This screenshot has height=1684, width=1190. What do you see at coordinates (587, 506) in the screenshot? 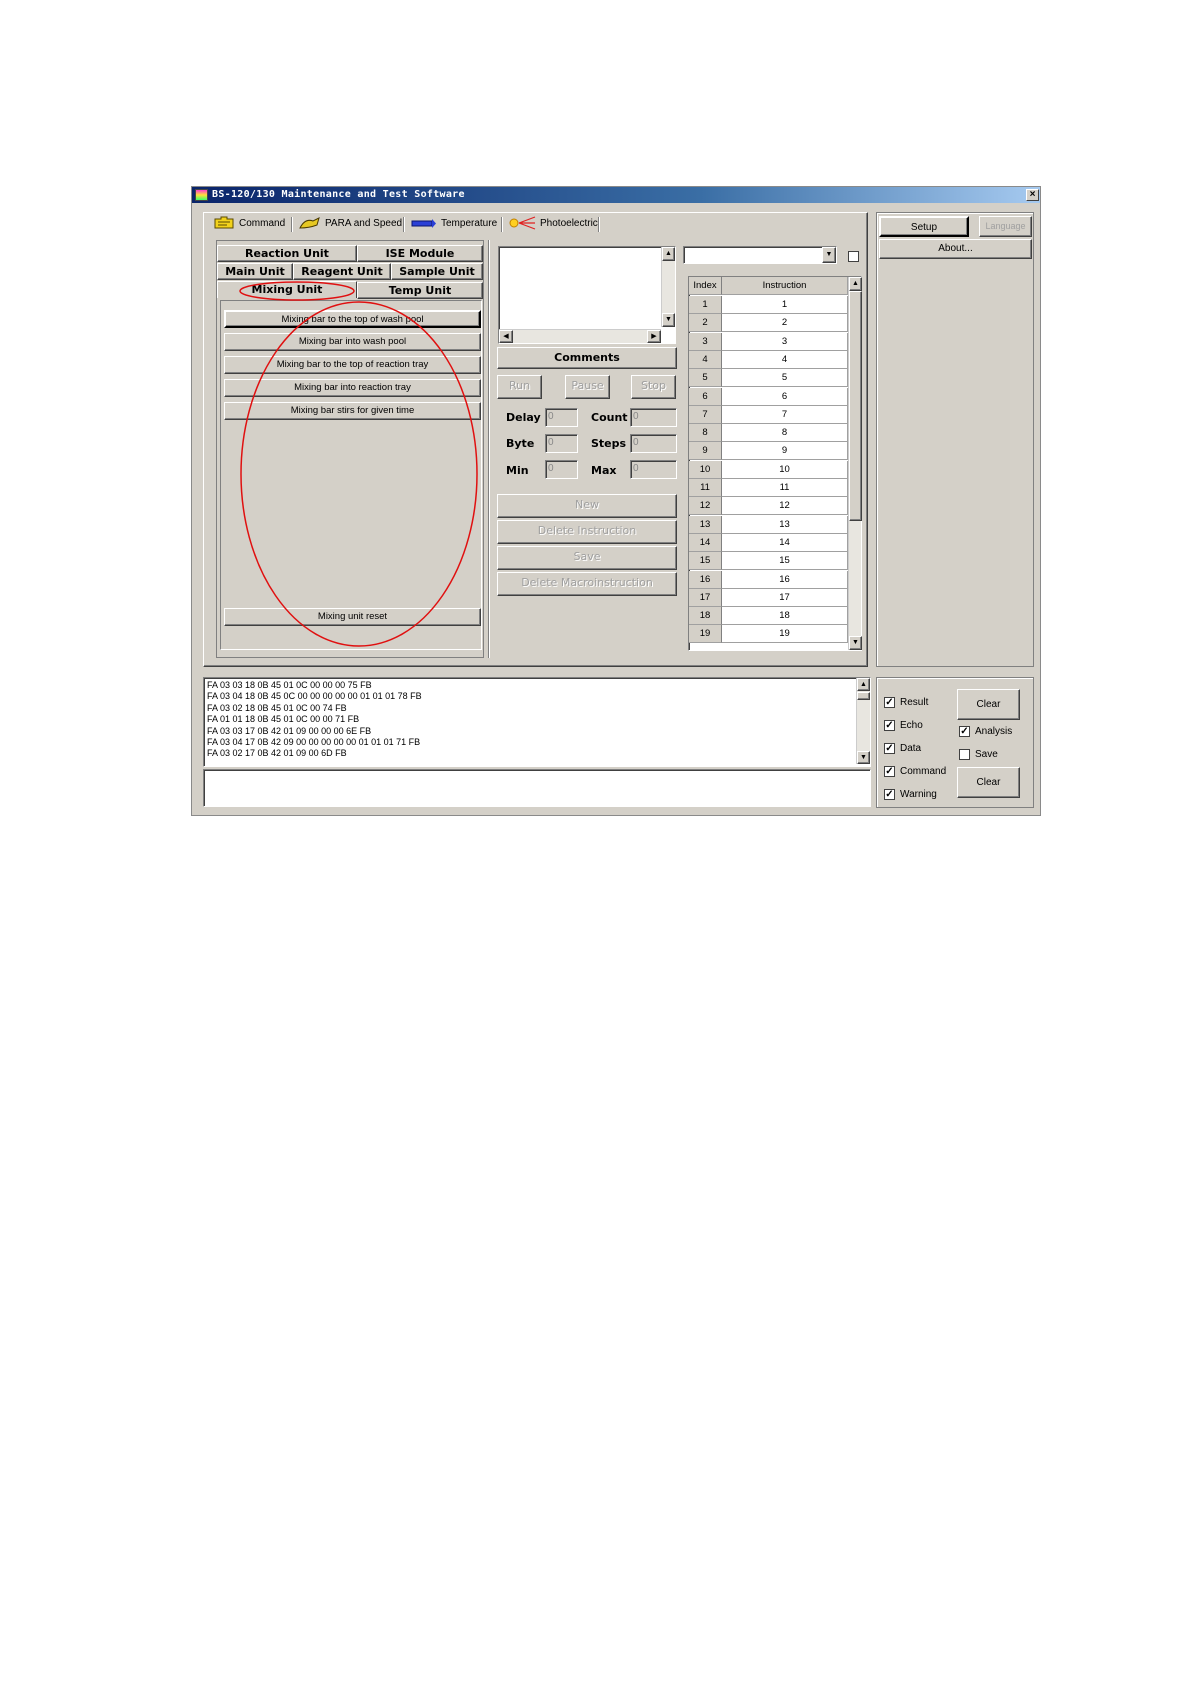
I see `new-button: New` at bounding box center [587, 506].